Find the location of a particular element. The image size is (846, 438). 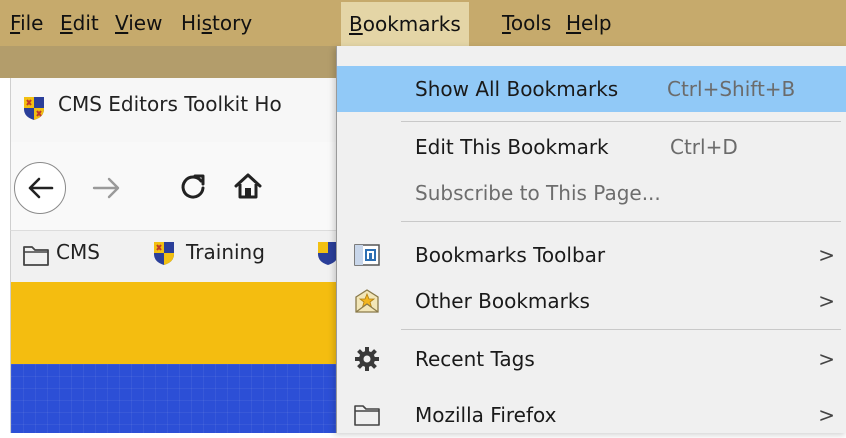

bookmarks-toolbar-icon is located at coordinates (367, 255).